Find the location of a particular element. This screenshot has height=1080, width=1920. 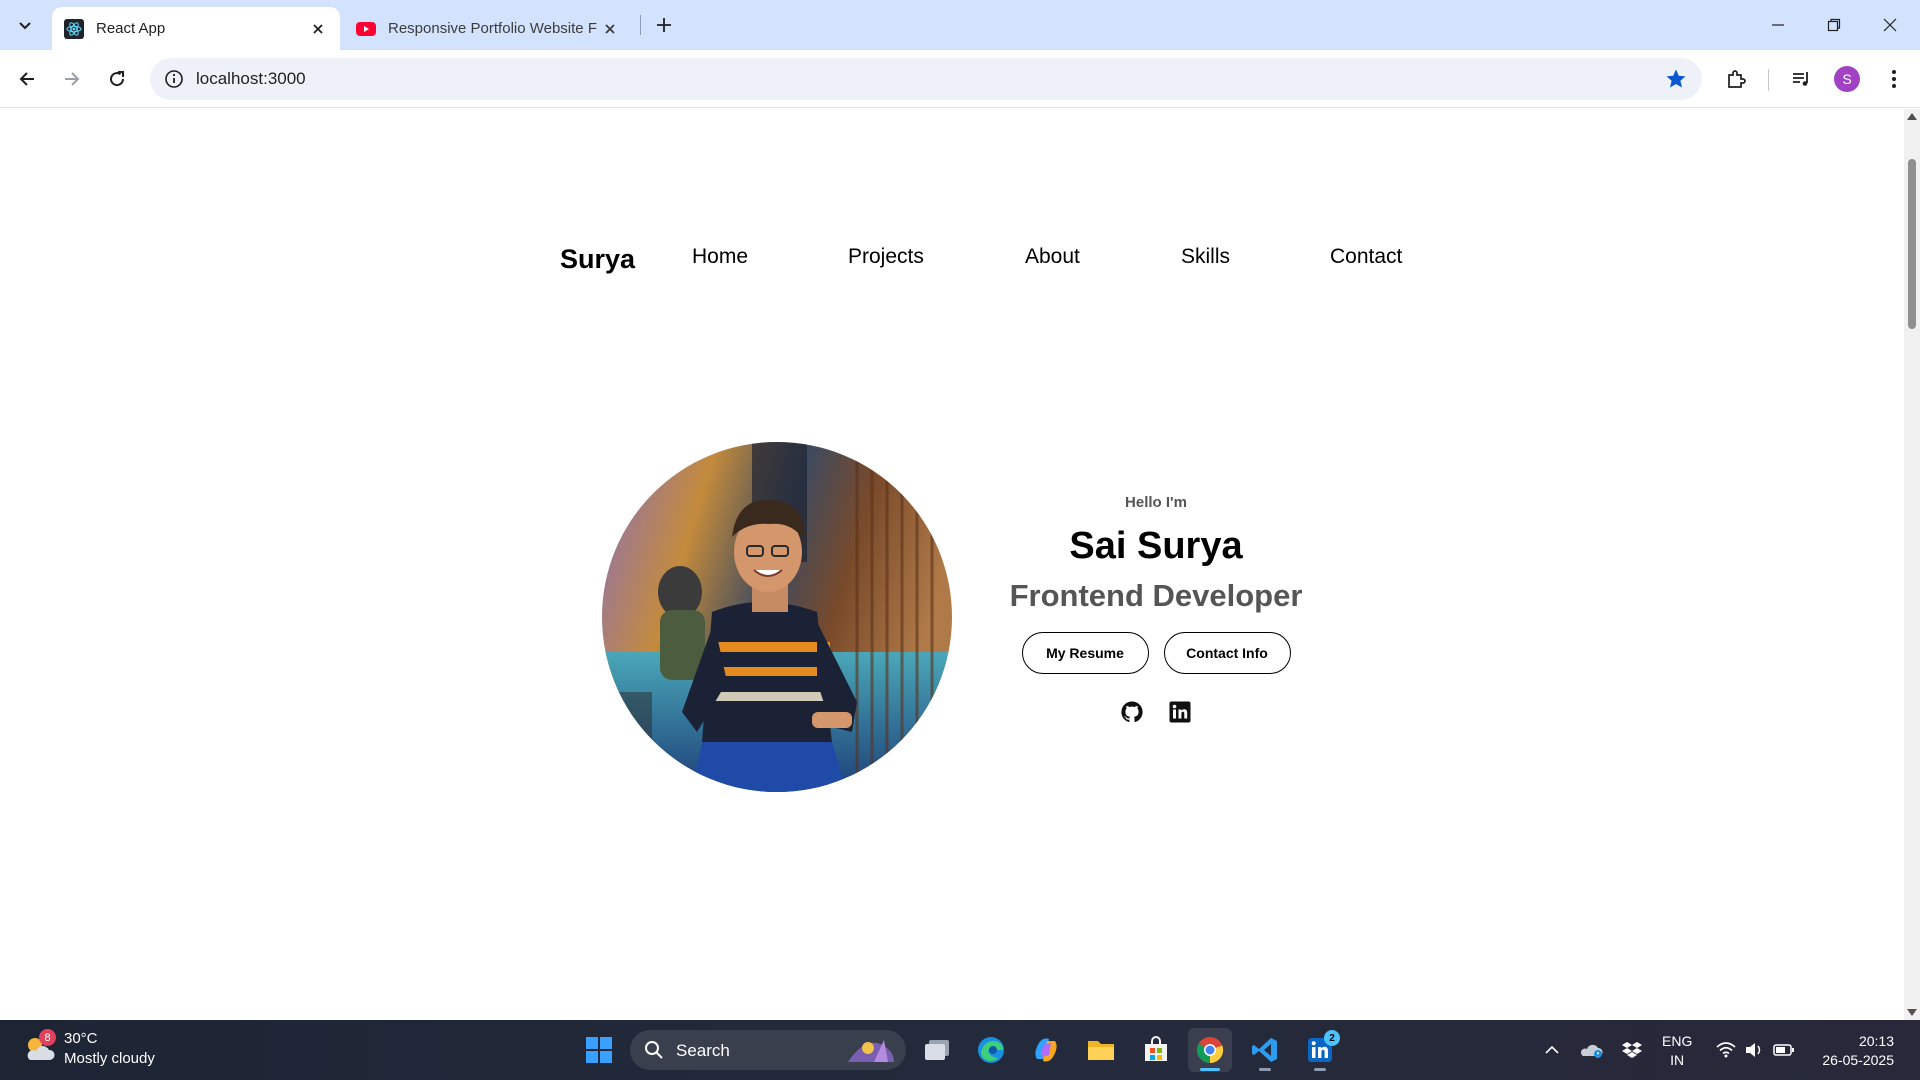

scrollbar-thumb is located at coordinates (1912, 244).